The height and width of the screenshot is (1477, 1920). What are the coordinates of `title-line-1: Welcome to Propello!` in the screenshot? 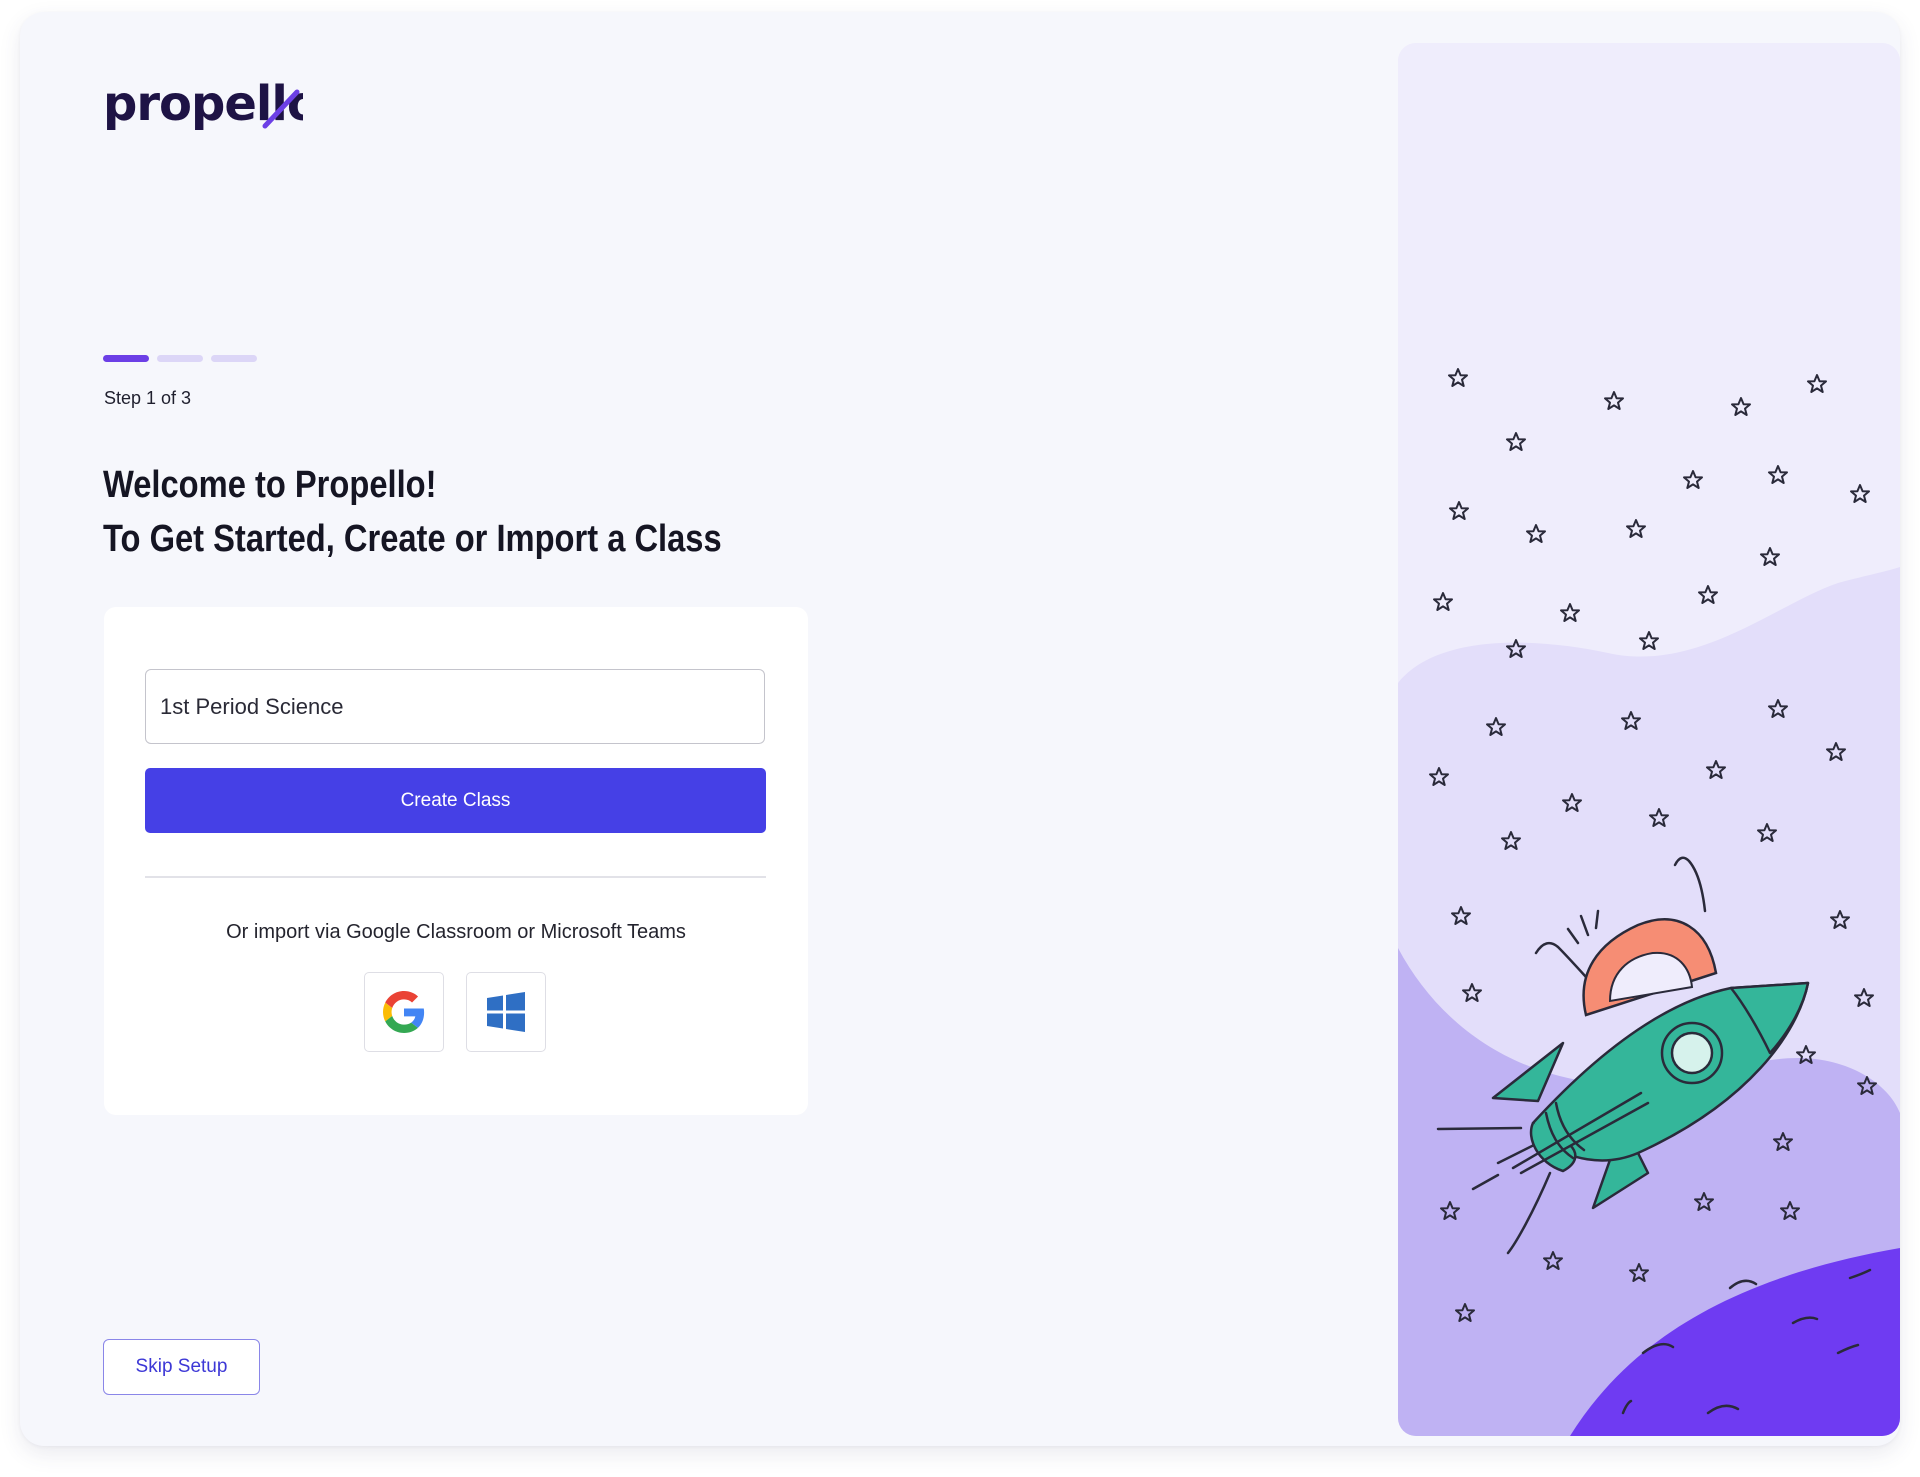 It's located at (270, 485).